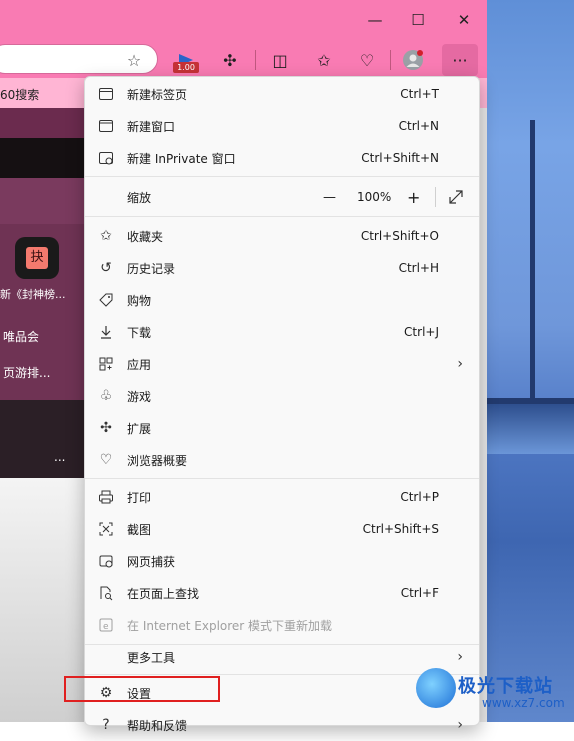  Describe the element at coordinates (505, 686) in the screenshot. I see `watermark-title: 极光下载站` at that location.